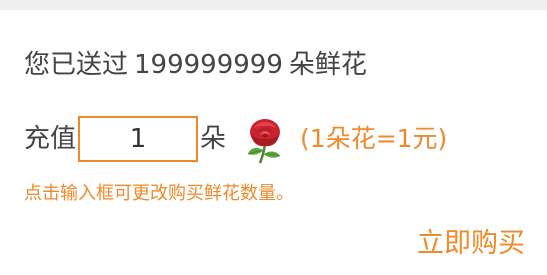 This screenshot has height=275, width=547. Describe the element at coordinates (471, 244) in the screenshot. I see `buy-now-button: 立即购买` at that location.